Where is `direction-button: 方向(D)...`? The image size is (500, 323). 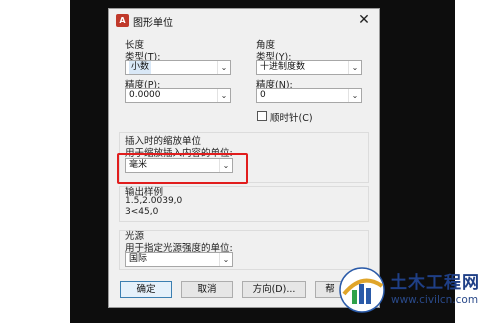 direction-button: 方向(D)... is located at coordinates (274, 289).